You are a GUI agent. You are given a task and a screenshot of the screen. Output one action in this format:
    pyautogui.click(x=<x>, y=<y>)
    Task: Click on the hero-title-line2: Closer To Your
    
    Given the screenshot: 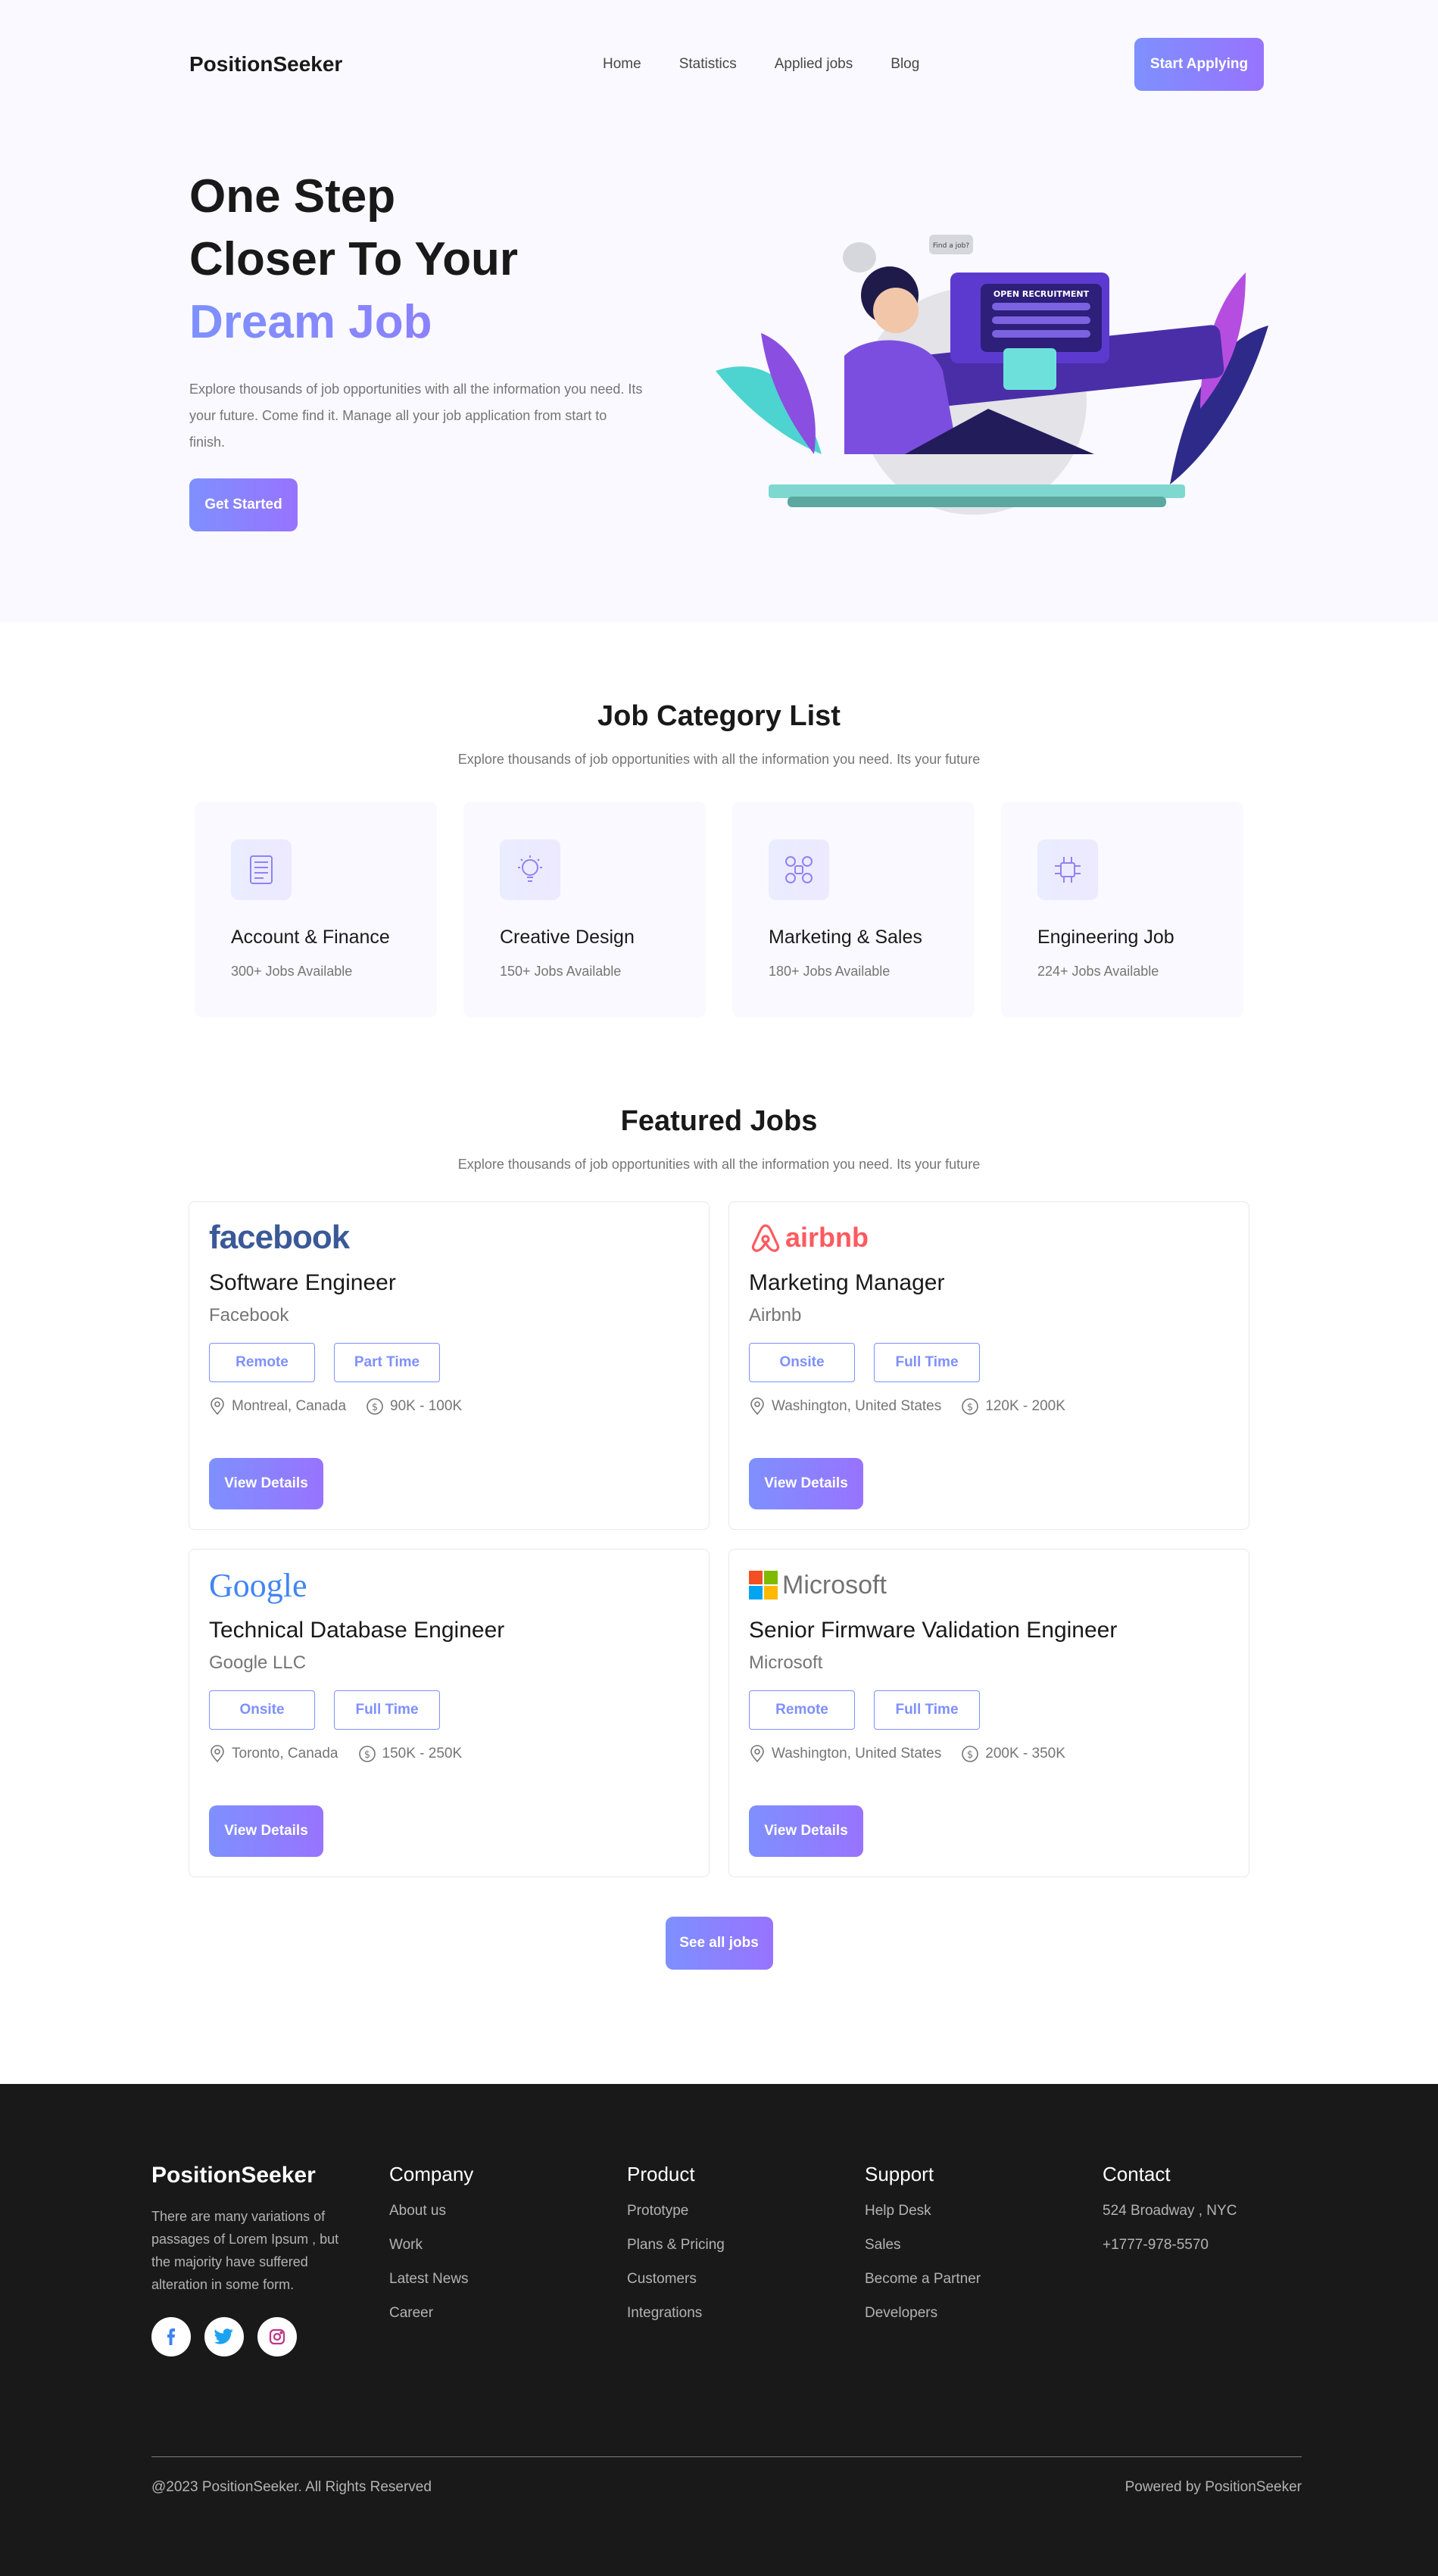 What is the action you would take?
    pyautogui.click(x=354, y=259)
    